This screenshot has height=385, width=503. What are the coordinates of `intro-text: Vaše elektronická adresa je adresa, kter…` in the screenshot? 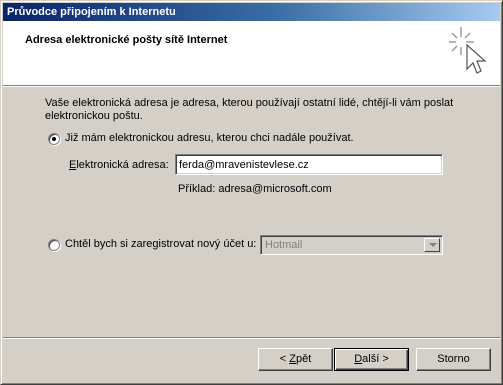 It's located at (249, 109).